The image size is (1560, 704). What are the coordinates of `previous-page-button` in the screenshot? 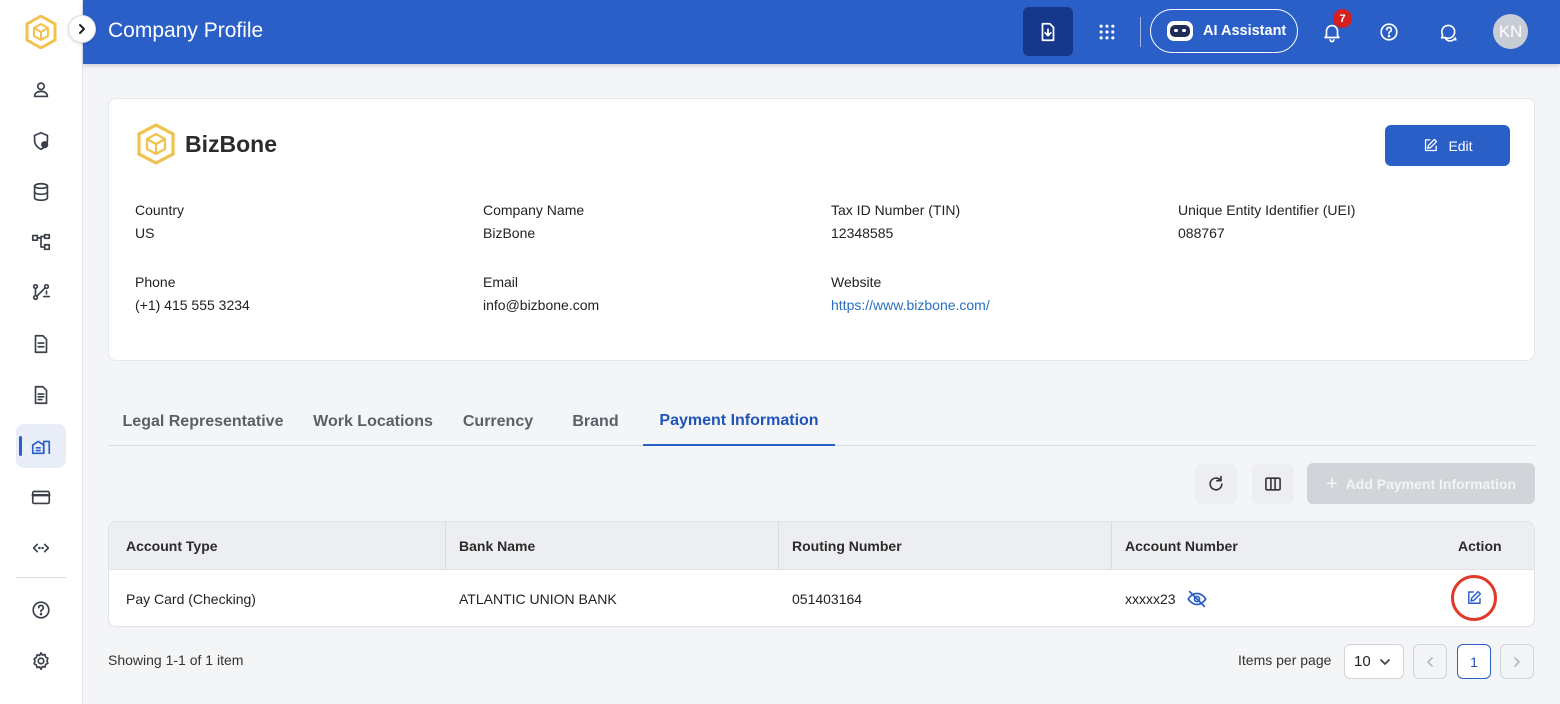 It's located at (1430, 661).